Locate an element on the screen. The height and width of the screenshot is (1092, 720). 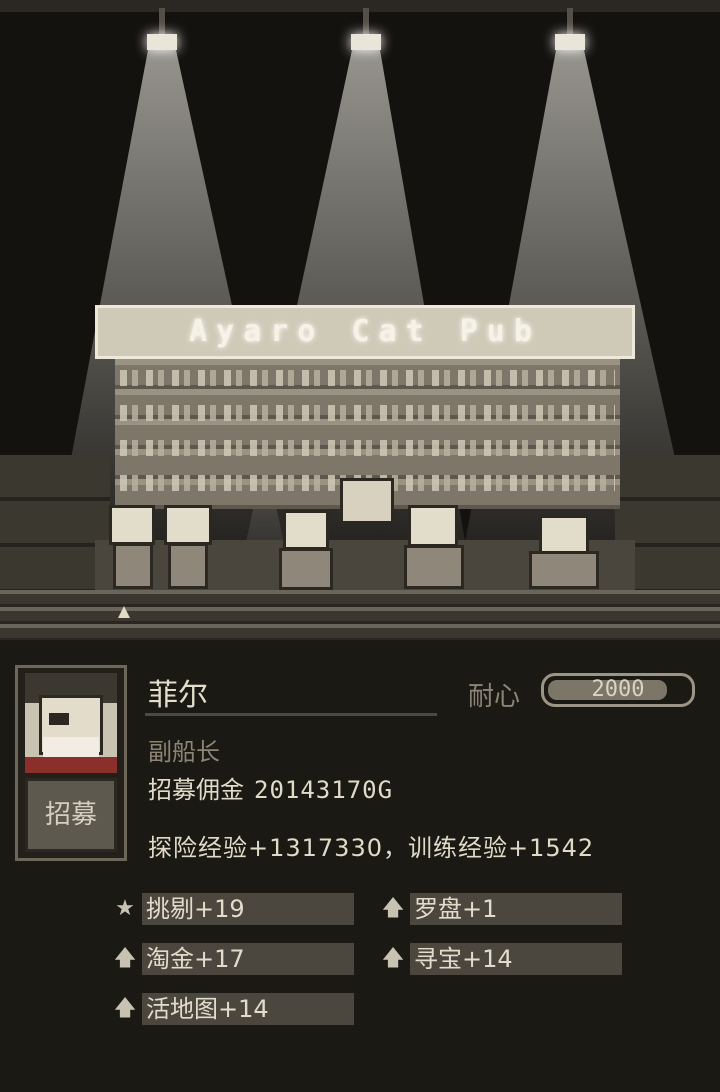
name-divider is located at coordinates (291, 714).